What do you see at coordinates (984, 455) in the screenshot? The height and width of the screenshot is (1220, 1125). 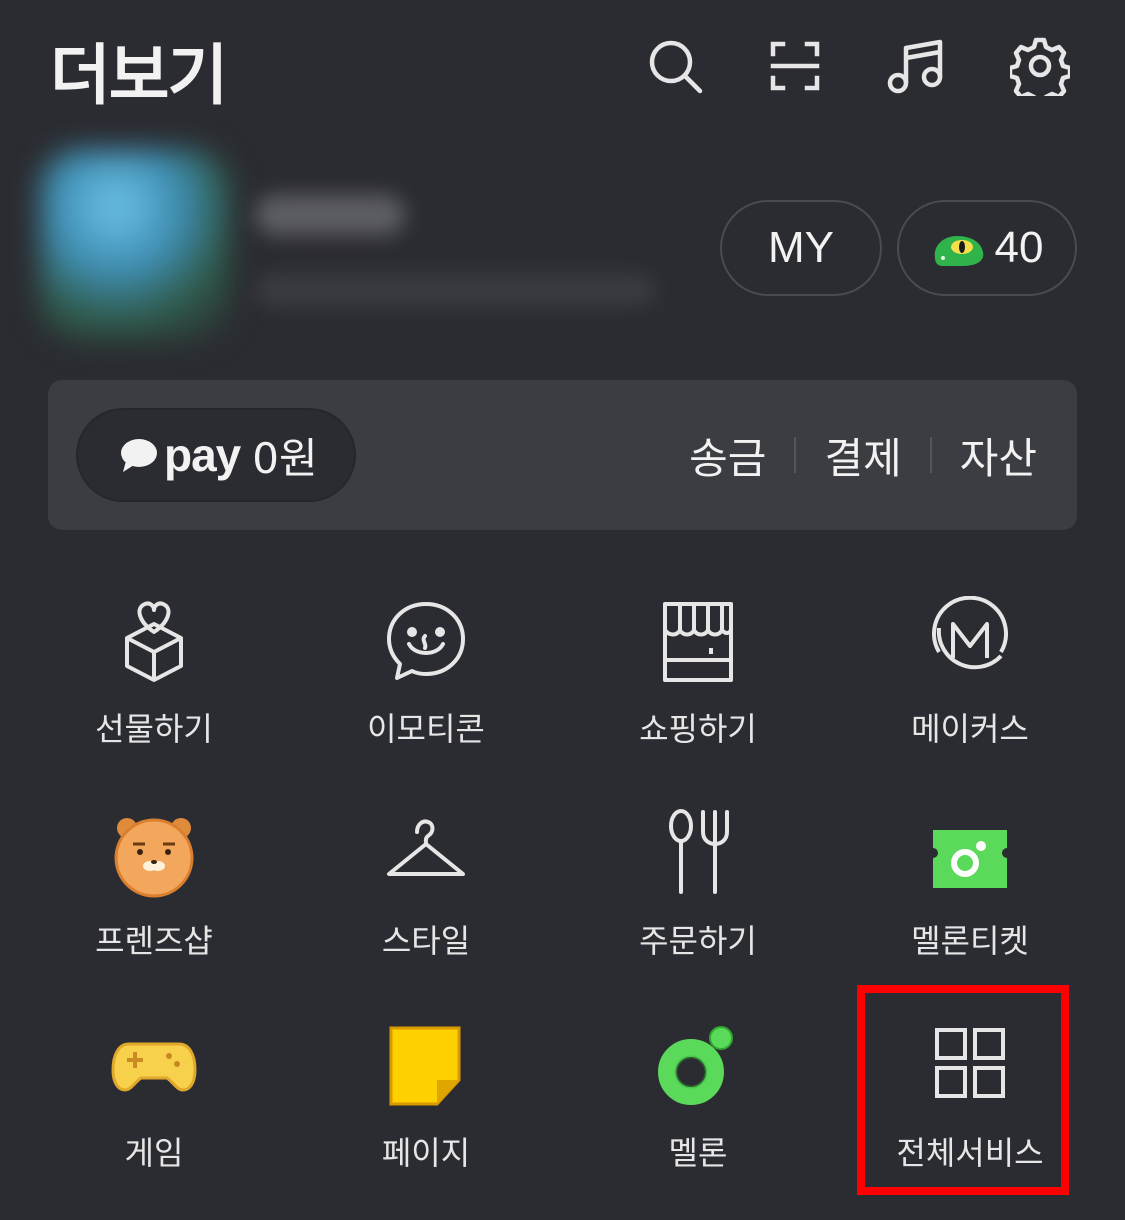 I see `pay-assets-button: 자산` at bounding box center [984, 455].